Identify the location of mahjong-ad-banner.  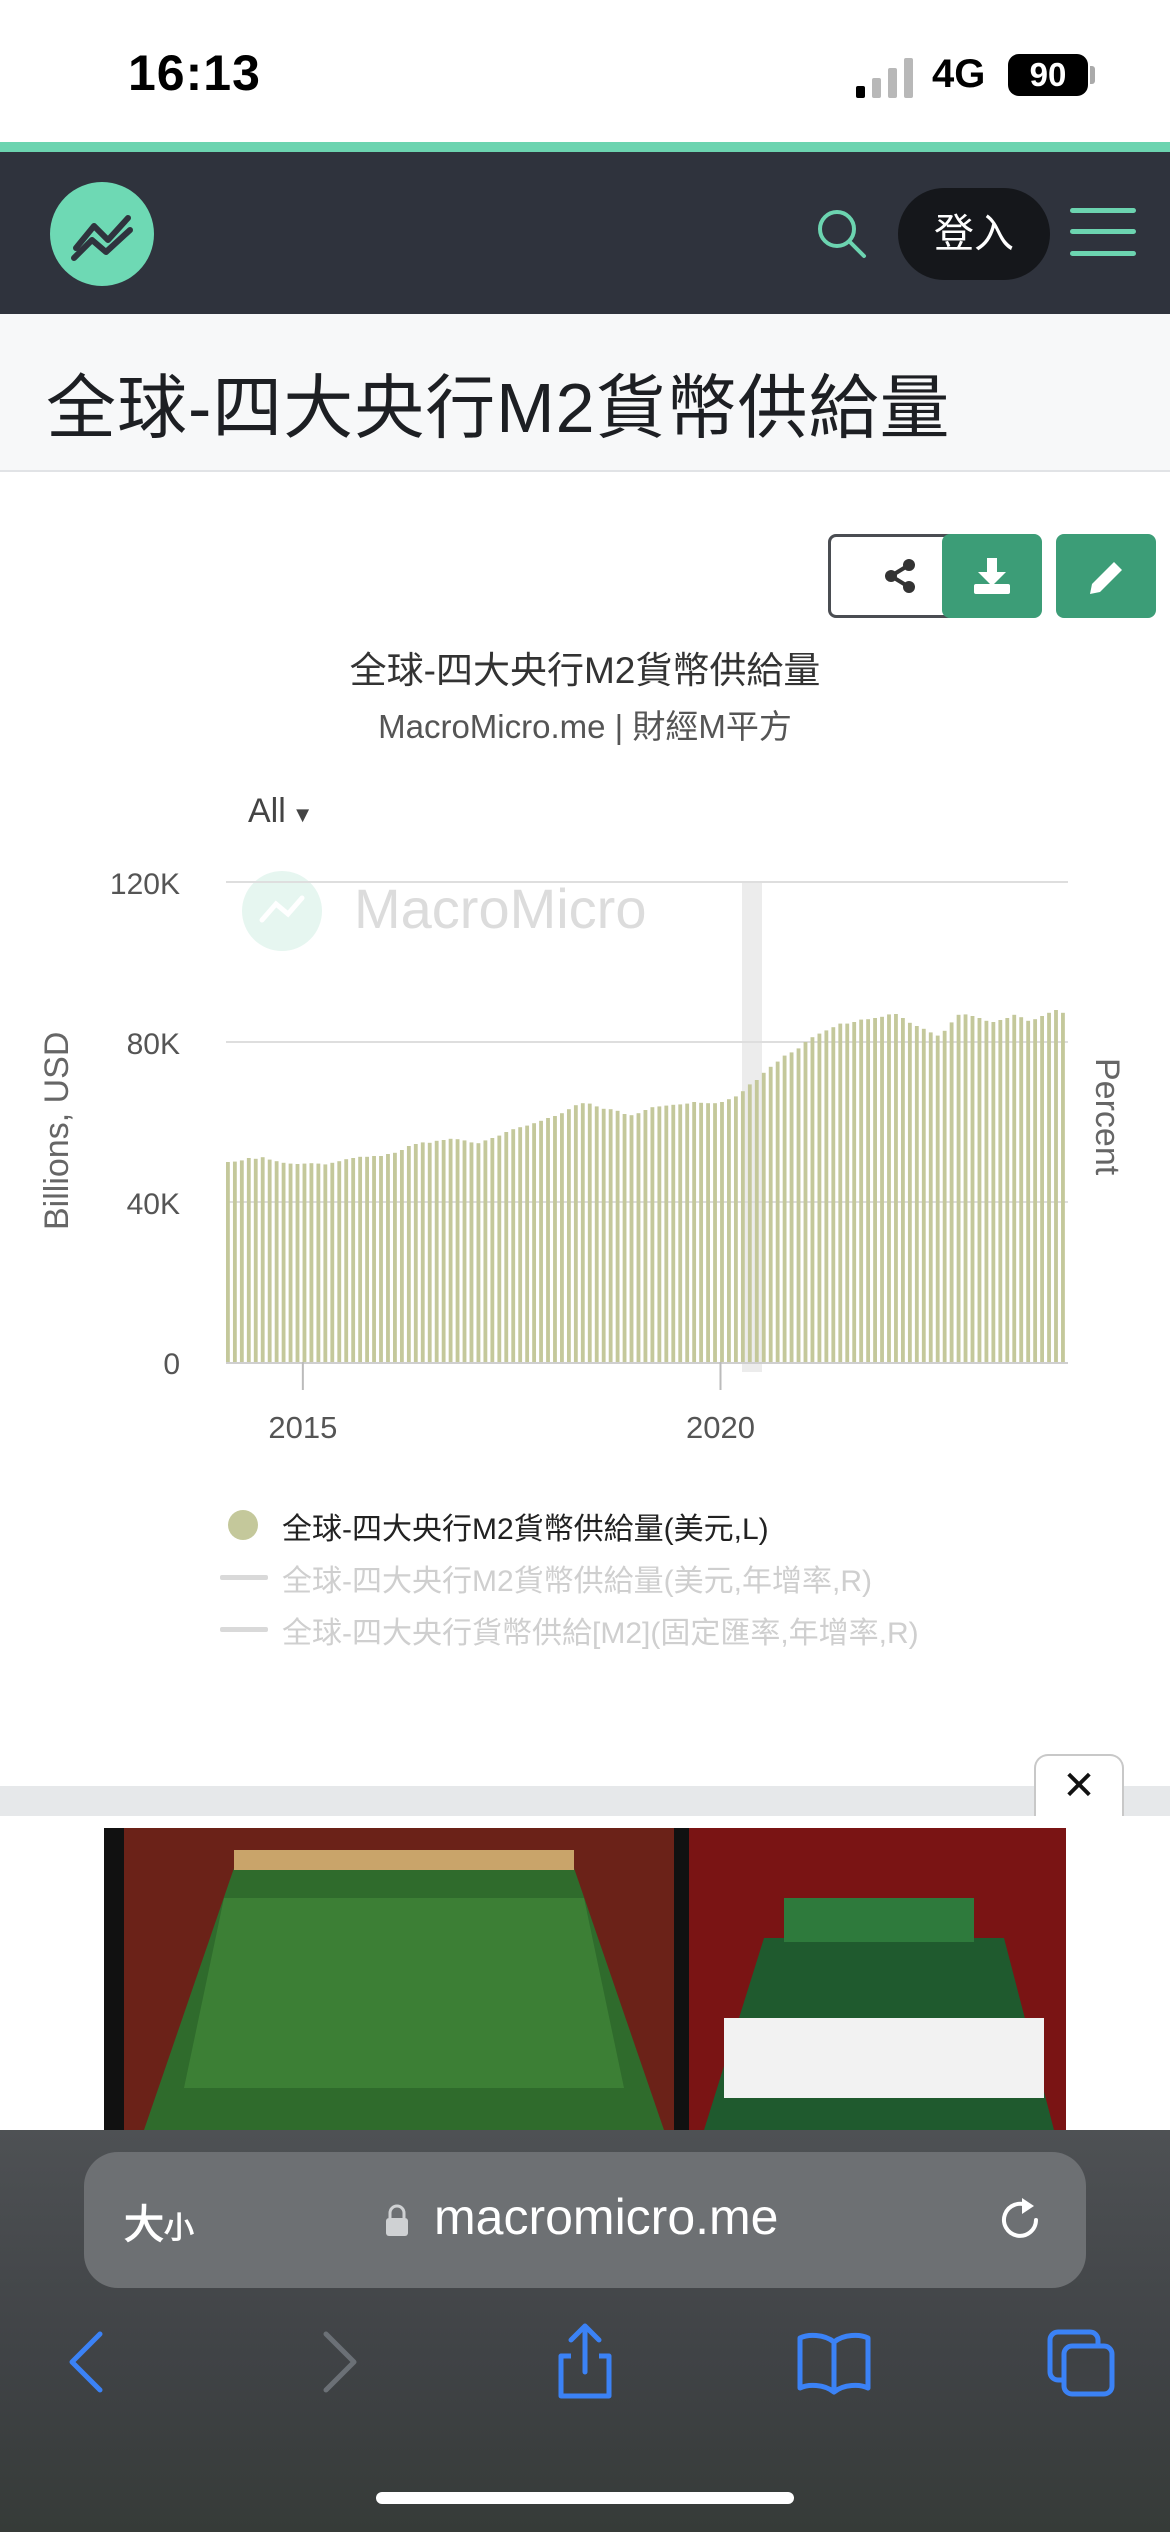
(585, 1979).